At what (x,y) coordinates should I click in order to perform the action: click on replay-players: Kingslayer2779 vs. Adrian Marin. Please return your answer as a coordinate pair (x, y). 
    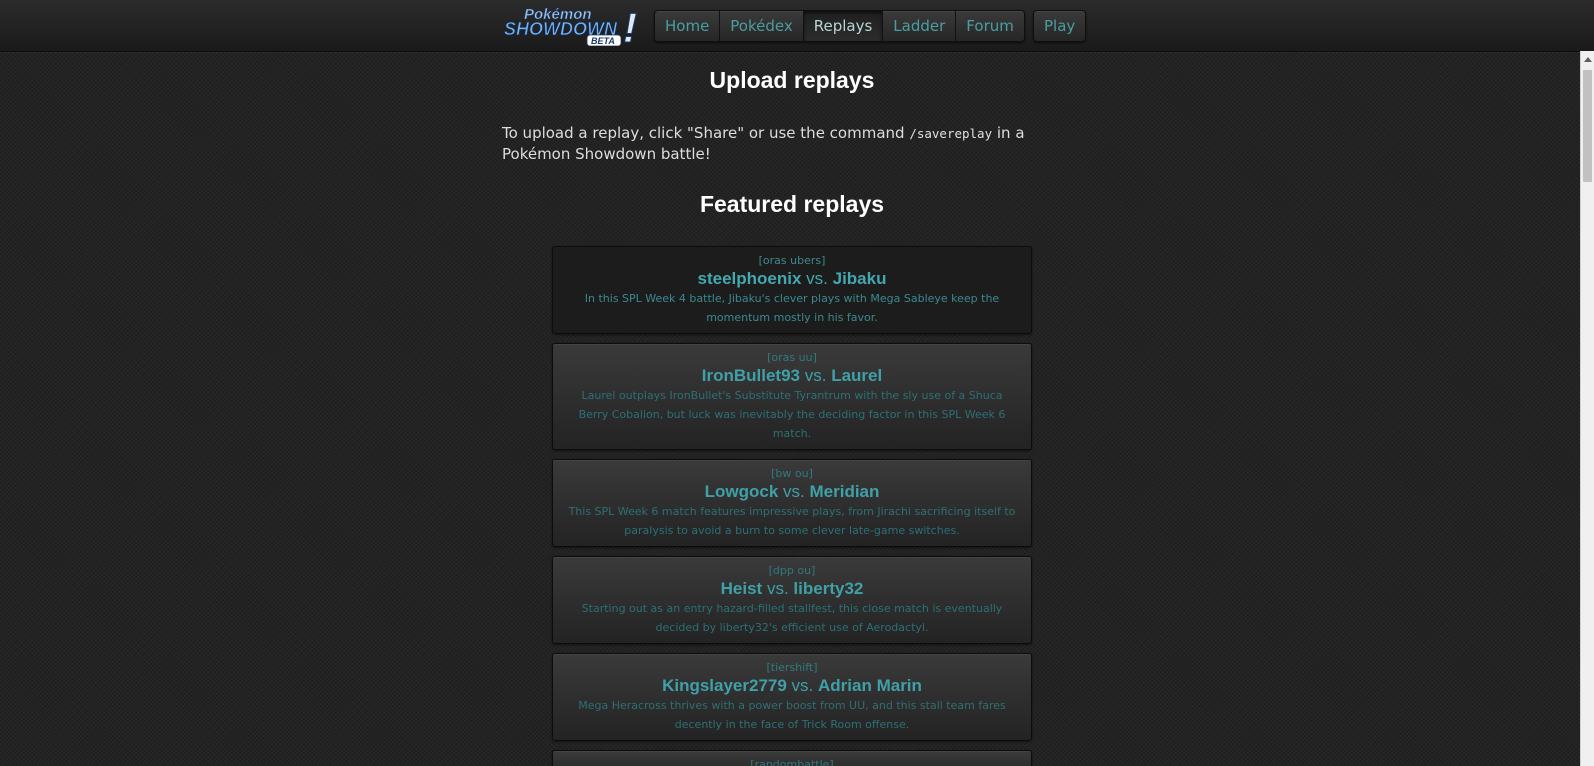
    Looking at the image, I should click on (792, 686).